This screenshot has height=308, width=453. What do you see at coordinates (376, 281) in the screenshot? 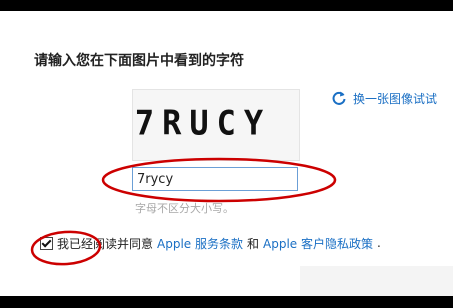
I see `bottom-right-panel` at bounding box center [376, 281].